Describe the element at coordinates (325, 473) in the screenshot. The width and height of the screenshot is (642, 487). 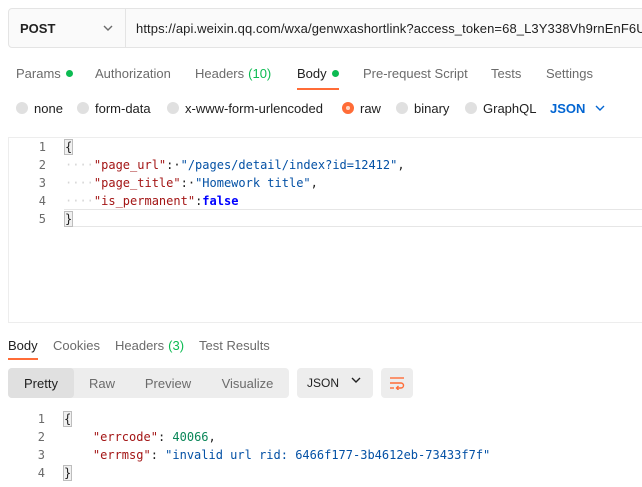
I see `code-line: 4 }` at that location.